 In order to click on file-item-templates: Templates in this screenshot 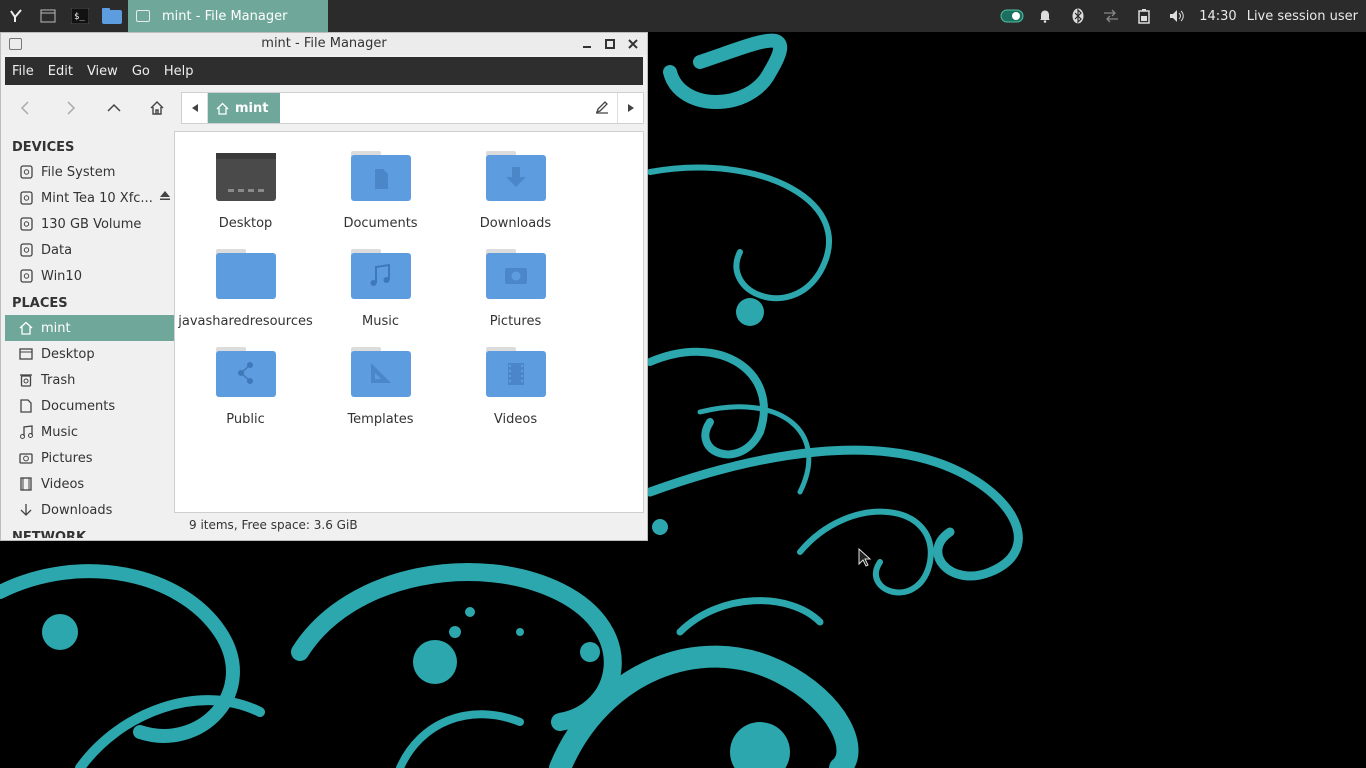, I will do `click(380, 386)`.